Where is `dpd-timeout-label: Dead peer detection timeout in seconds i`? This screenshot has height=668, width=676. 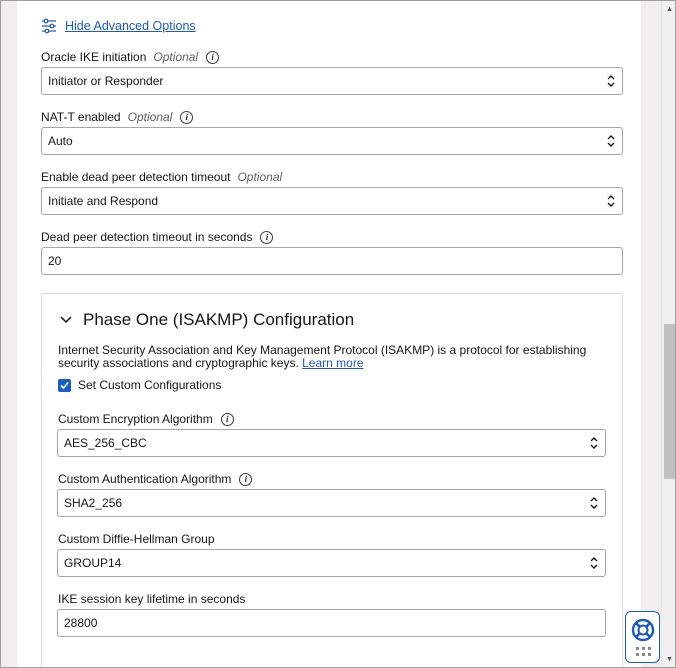
dpd-timeout-label: Dead peer detection timeout in seconds i is located at coordinates (157, 237).